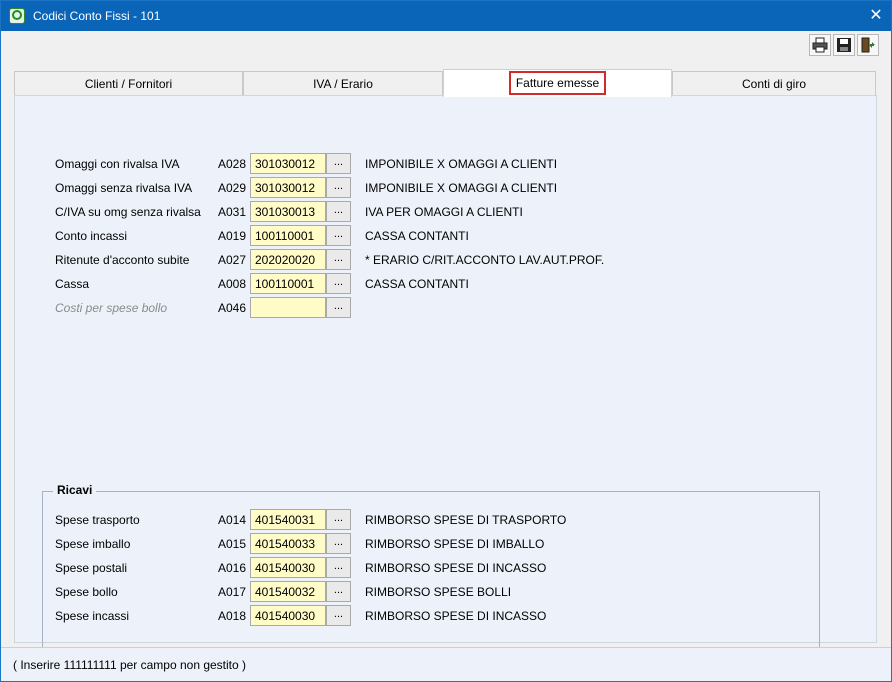  Describe the element at coordinates (17, 16) in the screenshot. I see `app-logo-icon` at that location.